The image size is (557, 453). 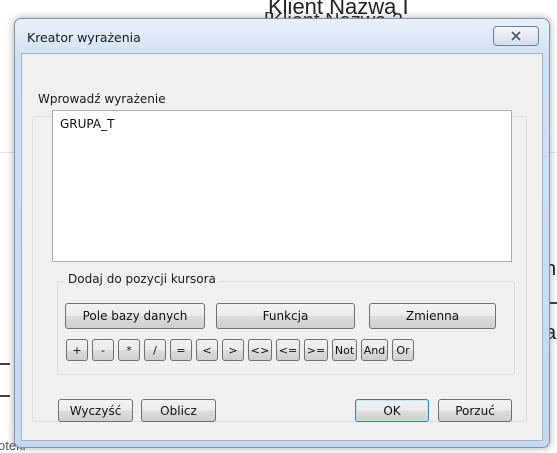 I want to click on variable-button: Zmienna, so click(x=432, y=316).